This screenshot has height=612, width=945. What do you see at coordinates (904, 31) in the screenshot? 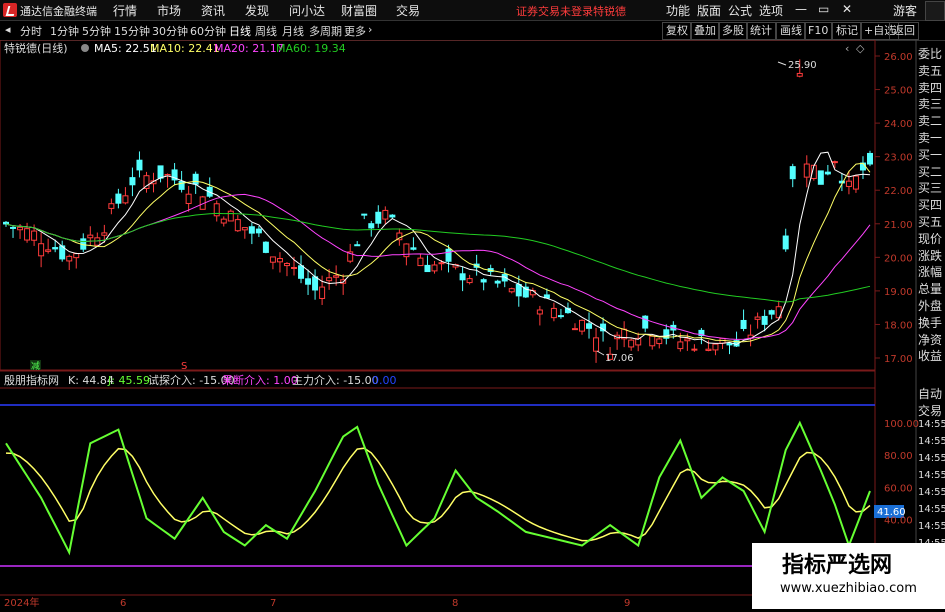
I see `btn-back: 返回` at bounding box center [904, 31].